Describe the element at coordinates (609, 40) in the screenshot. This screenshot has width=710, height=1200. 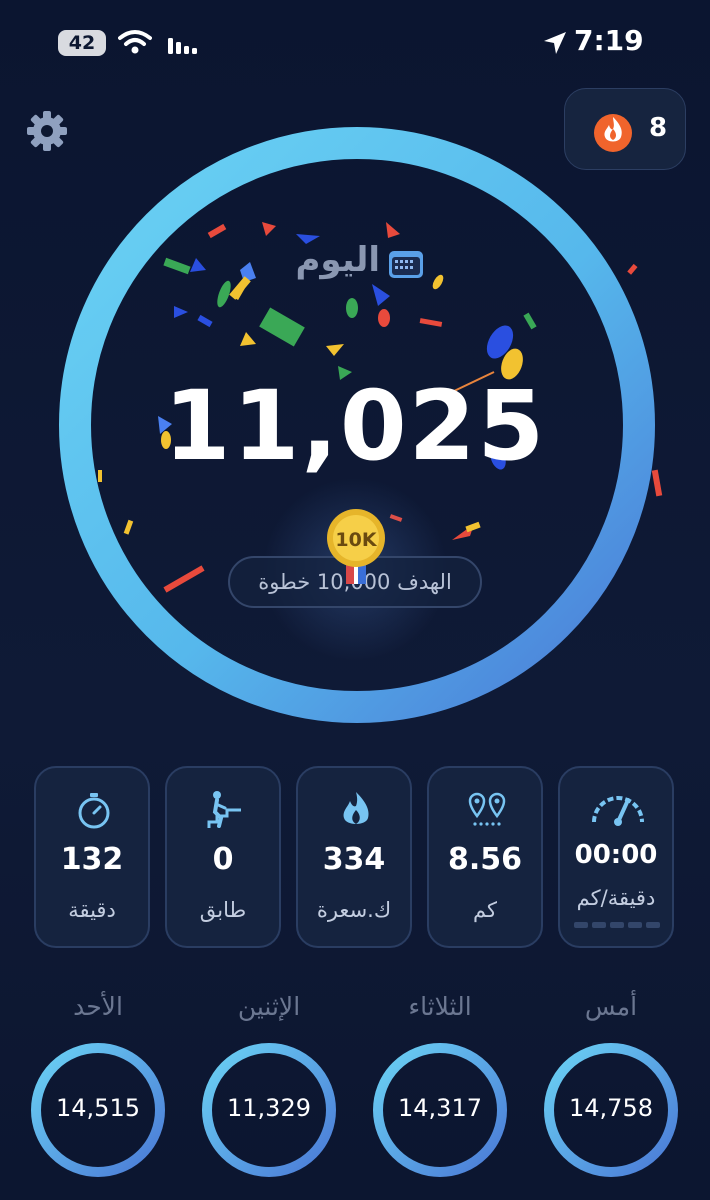
I see `status-time: 7:19` at that location.